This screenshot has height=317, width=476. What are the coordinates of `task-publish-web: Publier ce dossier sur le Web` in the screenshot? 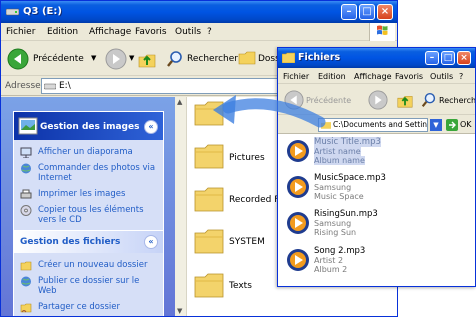 It's located at (88, 286).